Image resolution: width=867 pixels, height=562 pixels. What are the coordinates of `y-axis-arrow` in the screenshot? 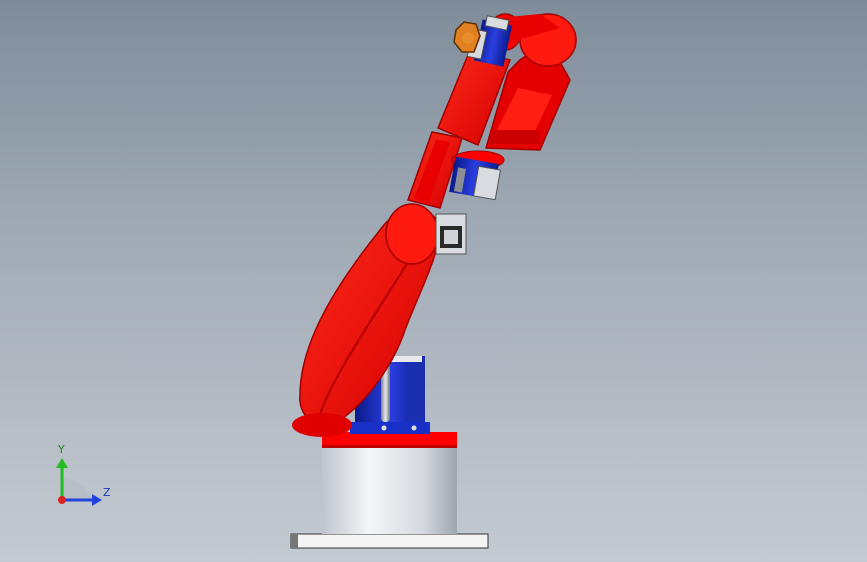 It's located at (62, 463).